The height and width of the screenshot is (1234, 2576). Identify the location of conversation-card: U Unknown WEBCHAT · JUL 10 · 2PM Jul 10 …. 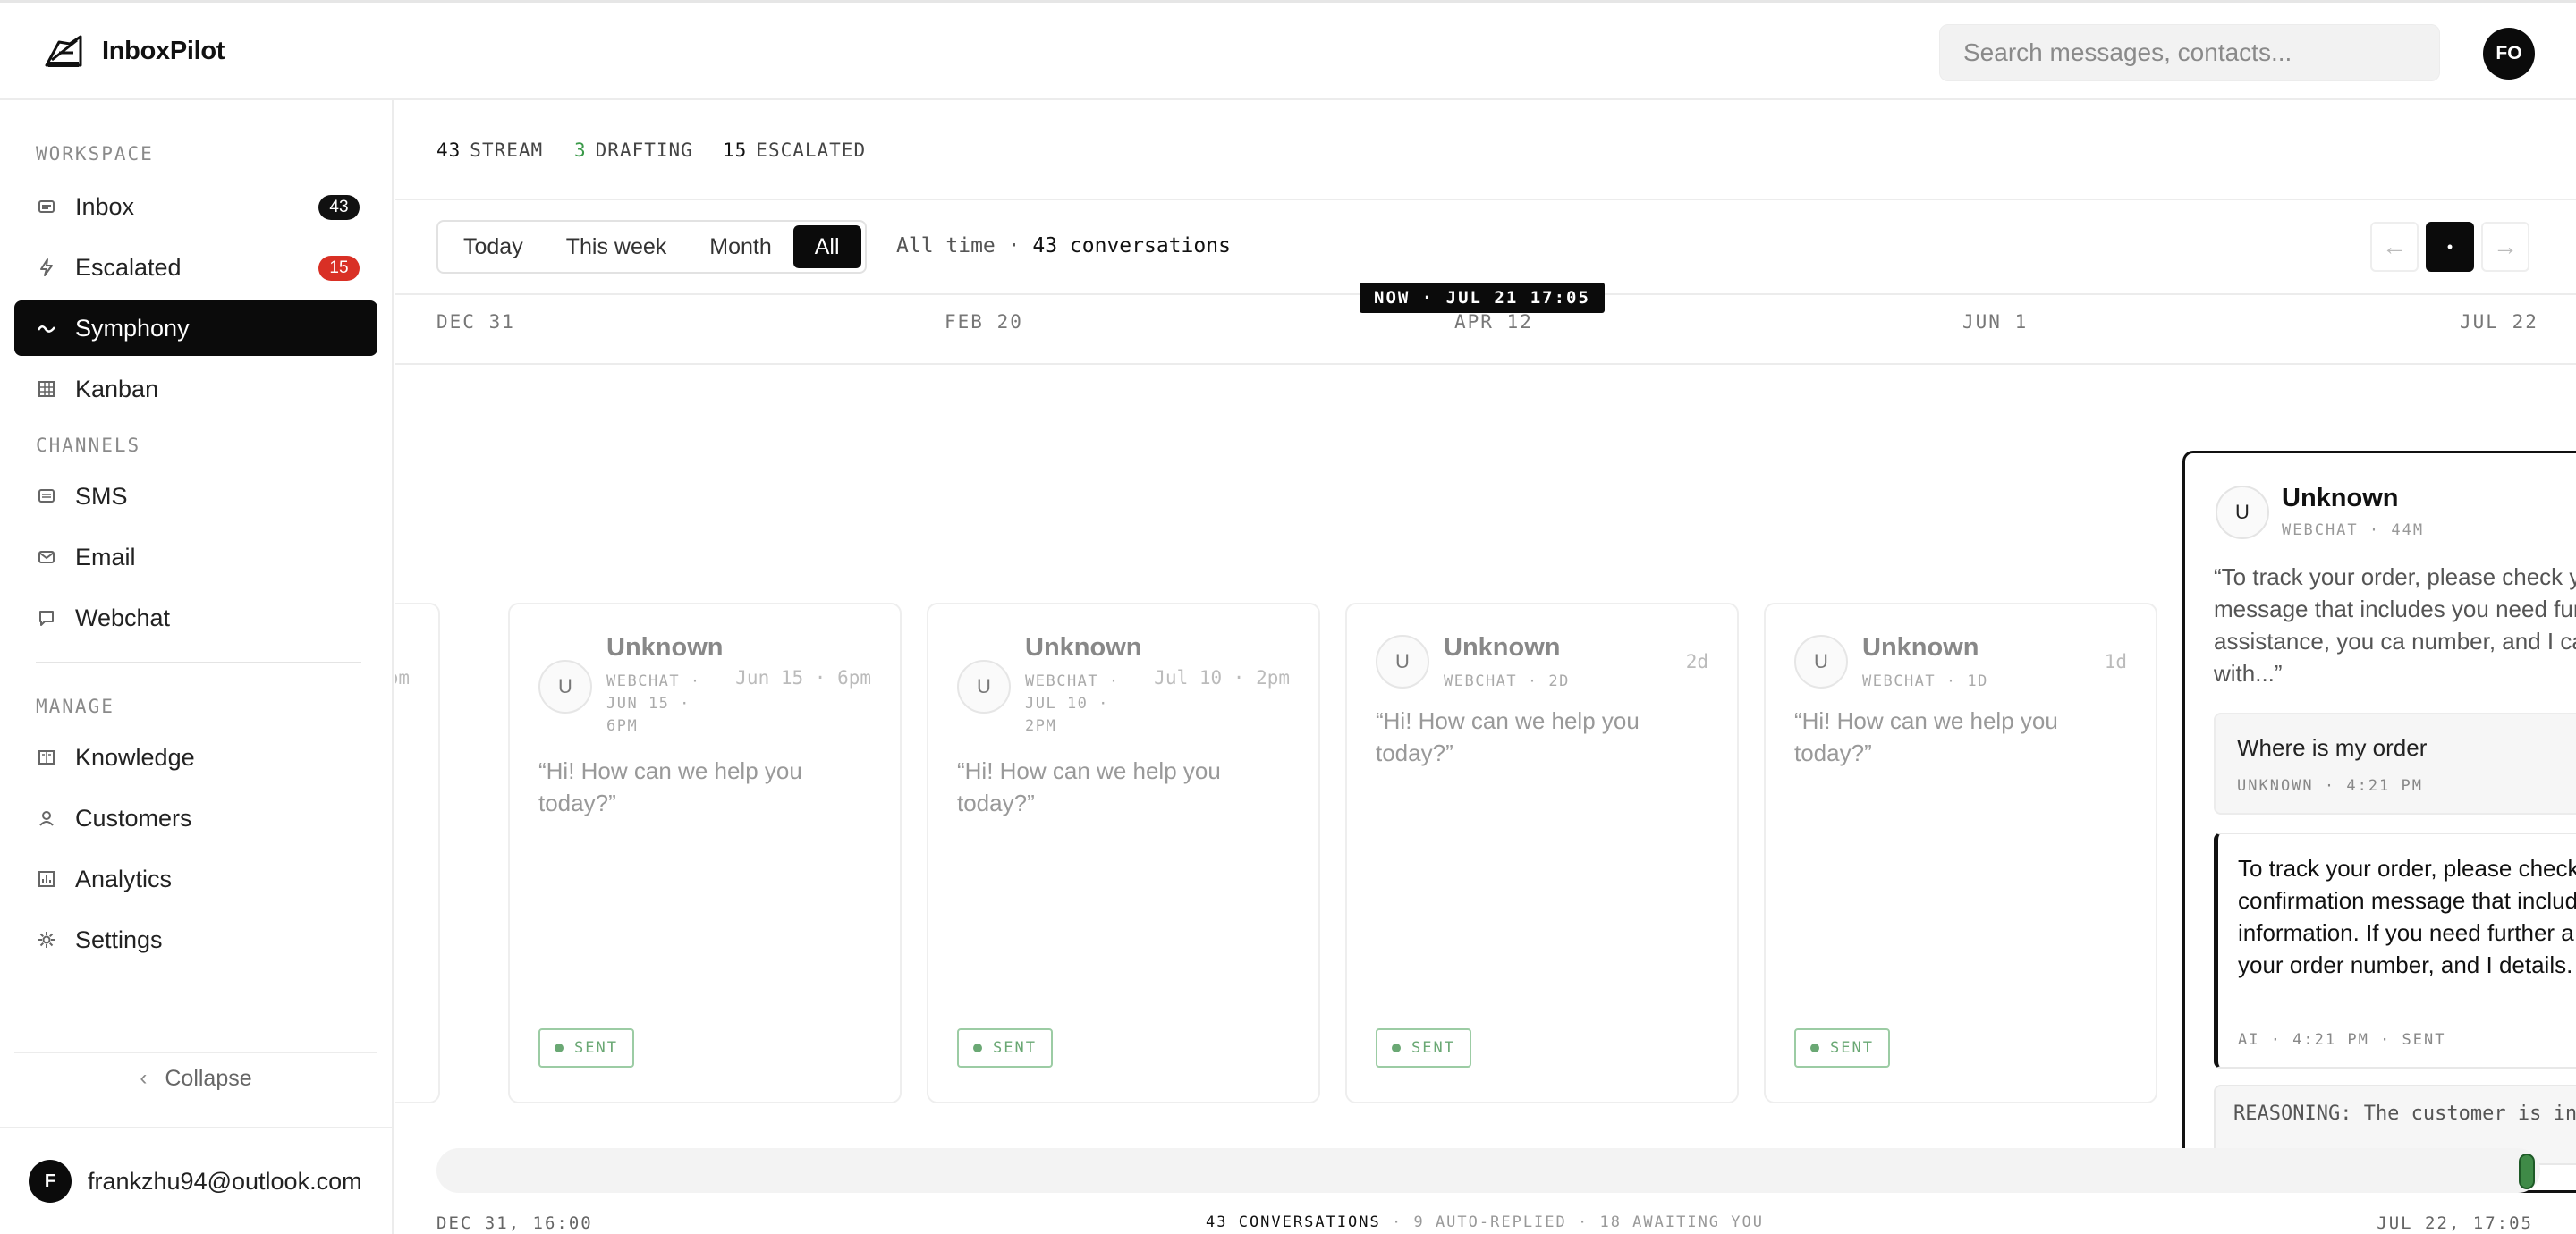
(1123, 853).